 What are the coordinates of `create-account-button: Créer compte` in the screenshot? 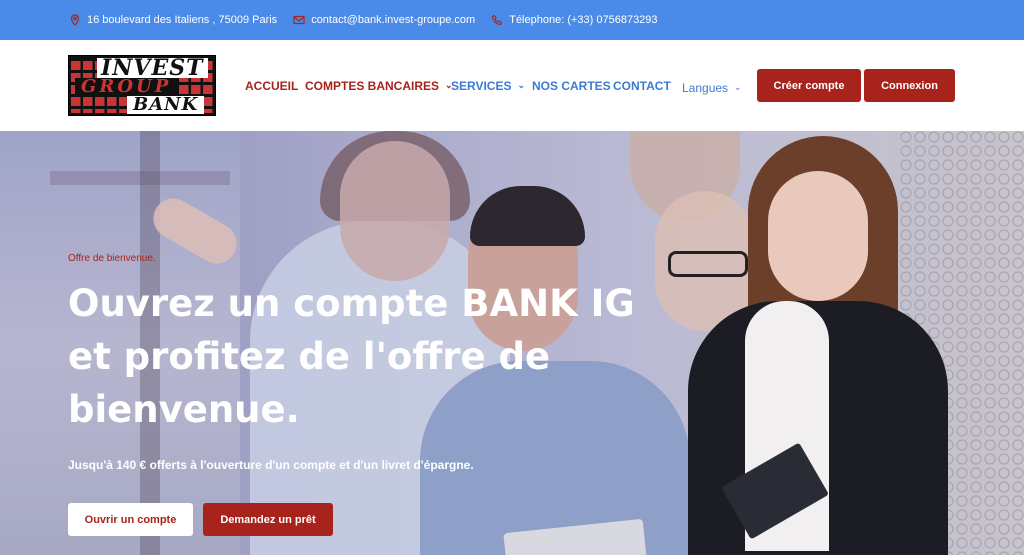 It's located at (809, 85).